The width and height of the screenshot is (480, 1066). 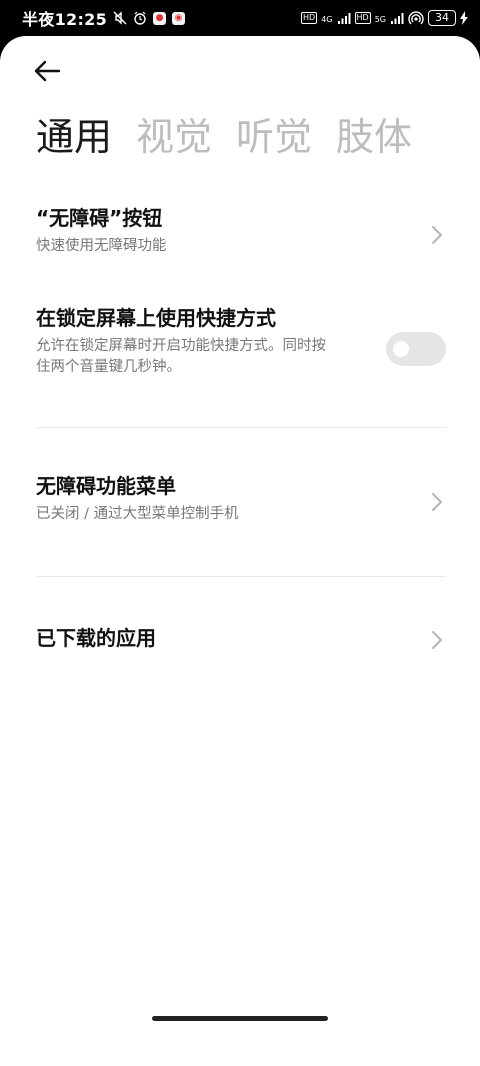 I want to click on battery-icon: 34, so click(x=442, y=18).